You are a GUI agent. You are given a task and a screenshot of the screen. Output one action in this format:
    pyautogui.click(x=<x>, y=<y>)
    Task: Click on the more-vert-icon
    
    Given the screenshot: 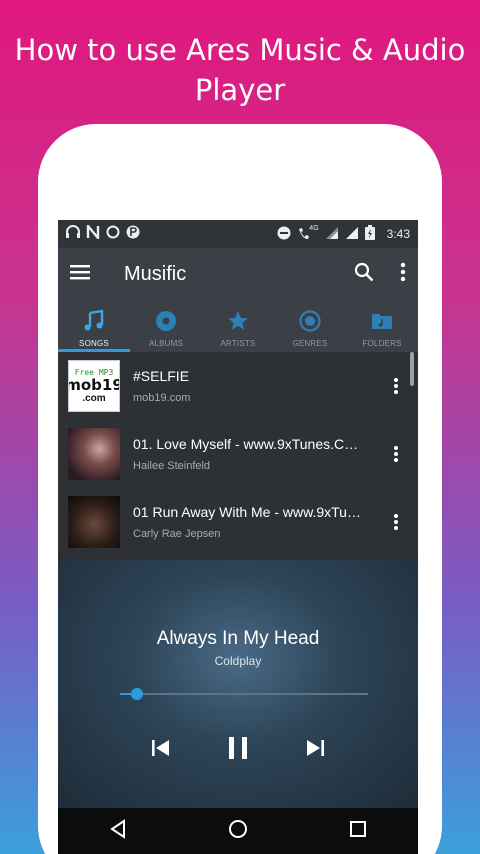 What is the action you would take?
    pyautogui.click(x=403, y=274)
    